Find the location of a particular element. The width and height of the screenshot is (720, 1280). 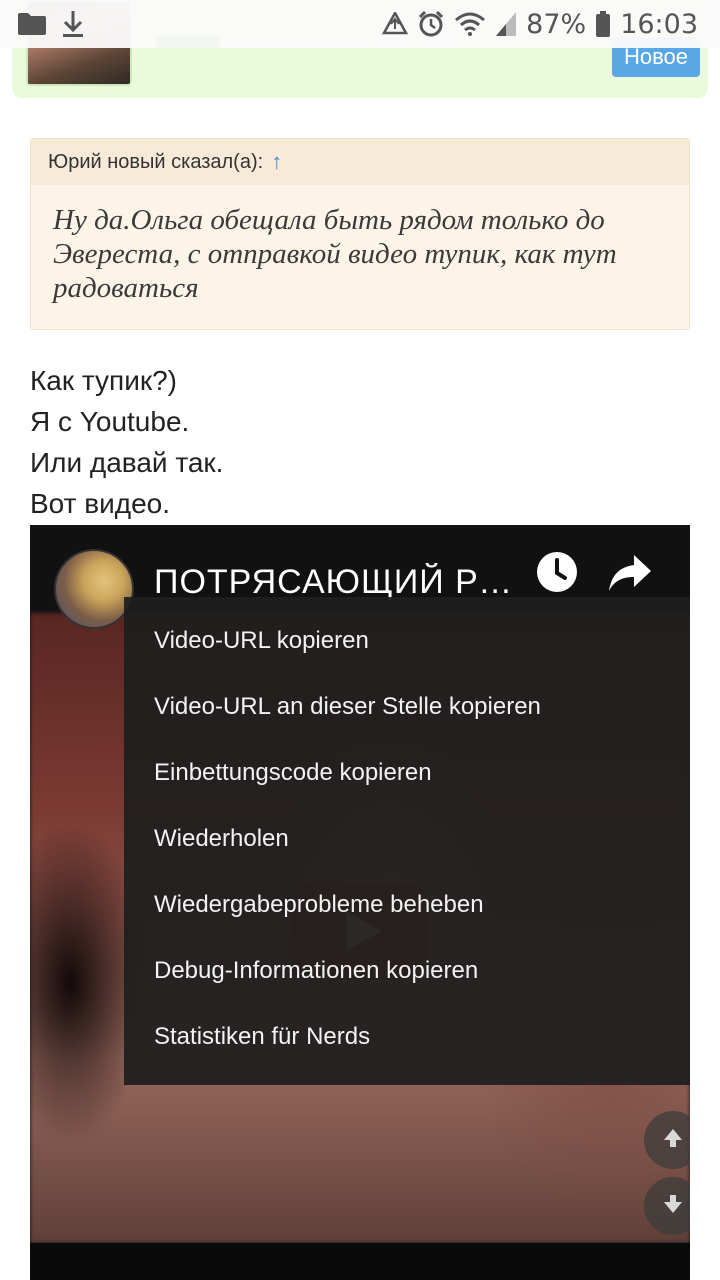

alarm-icon is located at coordinates (431, 24).